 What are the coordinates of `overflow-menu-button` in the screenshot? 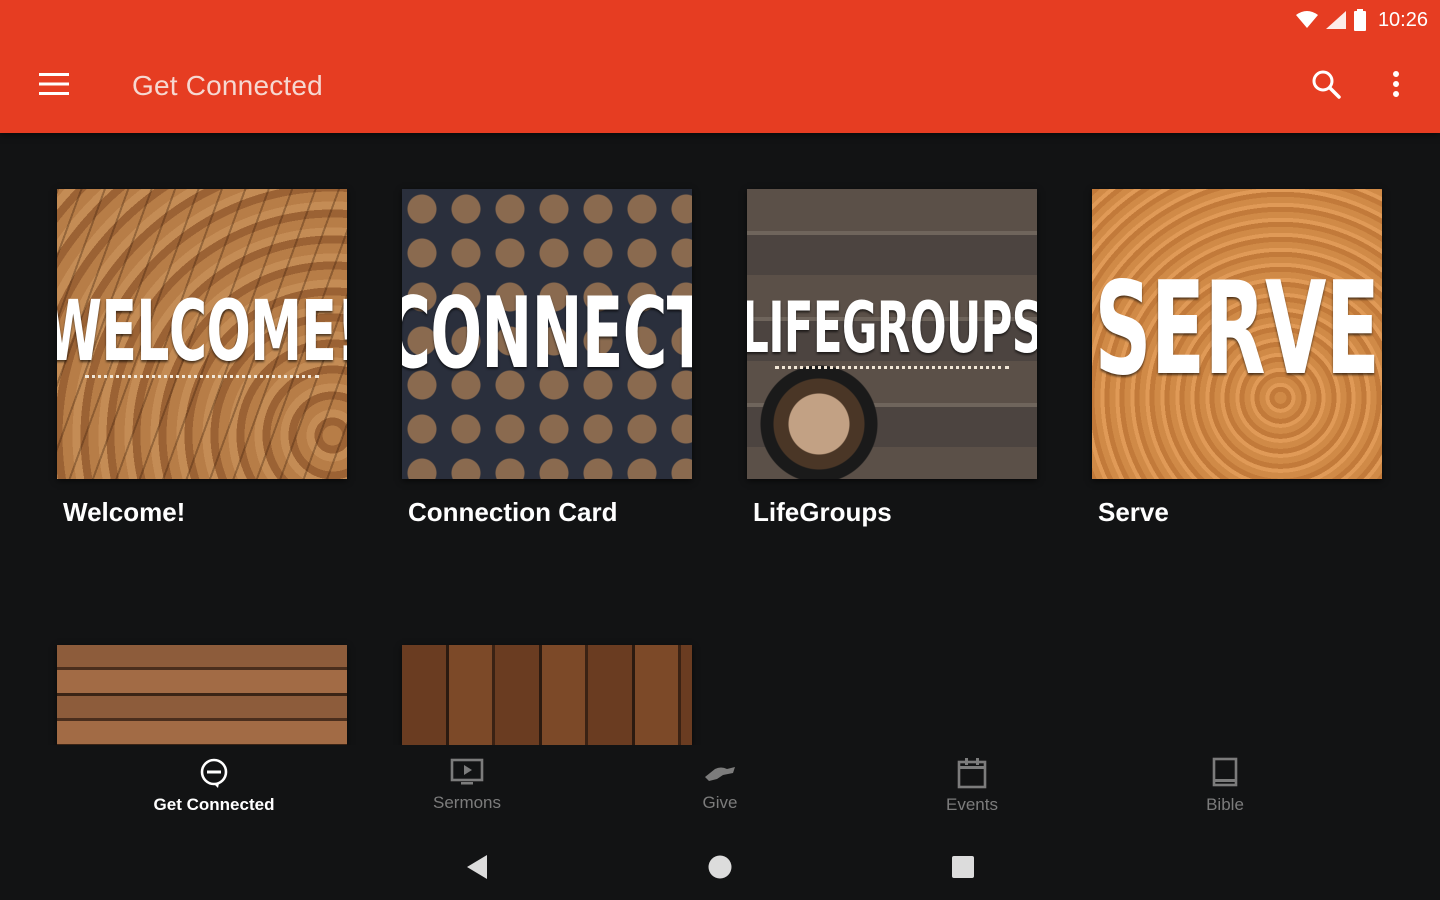 It's located at (1396, 84).